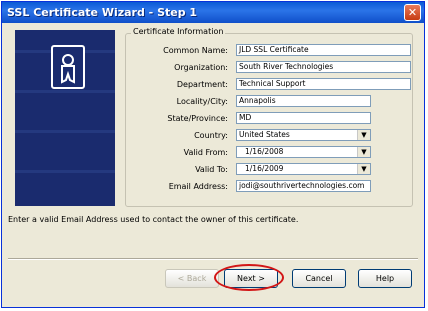 This screenshot has height=311, width=428. I want to click on window-title: SSL Certificate Wizard - Step 1, so click(102, 12).